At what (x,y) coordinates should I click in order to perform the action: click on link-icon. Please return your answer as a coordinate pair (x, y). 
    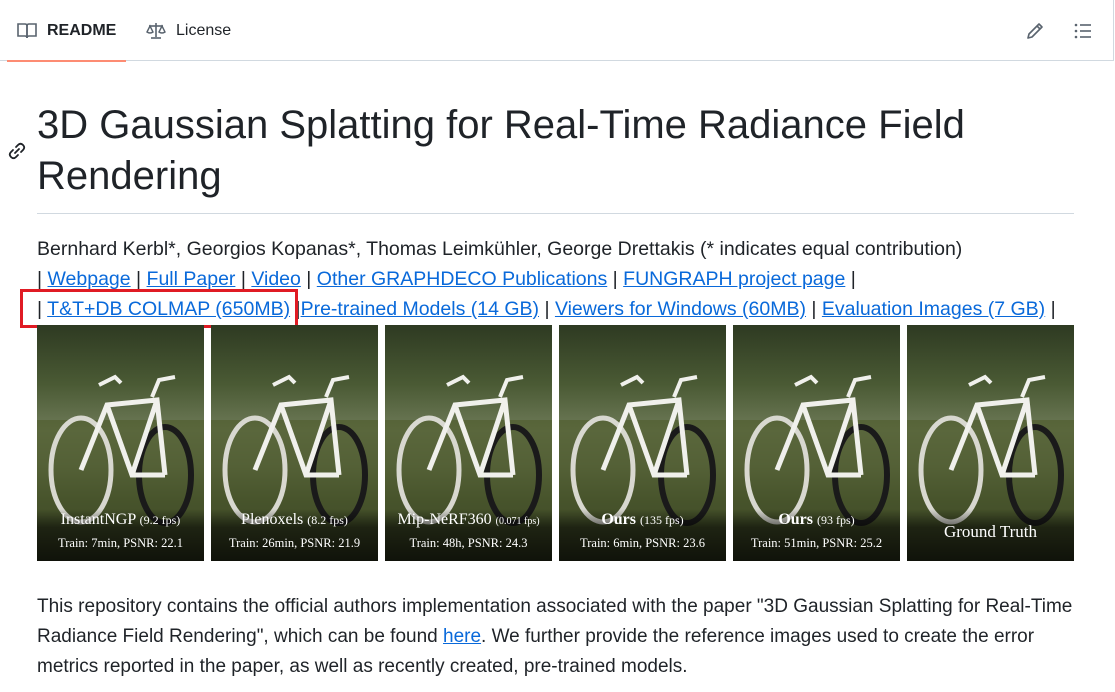
    Looking at the image, I should click on (17, 151).